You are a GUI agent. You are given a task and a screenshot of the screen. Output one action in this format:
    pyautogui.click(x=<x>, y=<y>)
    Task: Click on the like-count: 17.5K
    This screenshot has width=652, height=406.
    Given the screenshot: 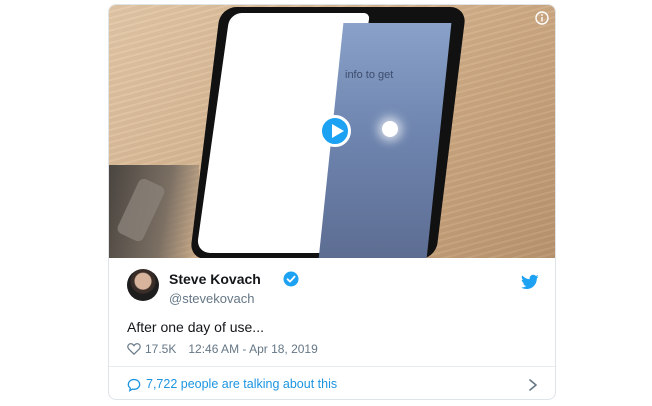 What is the action you would take?
    pyautogui.click(x=160, y=349)
    